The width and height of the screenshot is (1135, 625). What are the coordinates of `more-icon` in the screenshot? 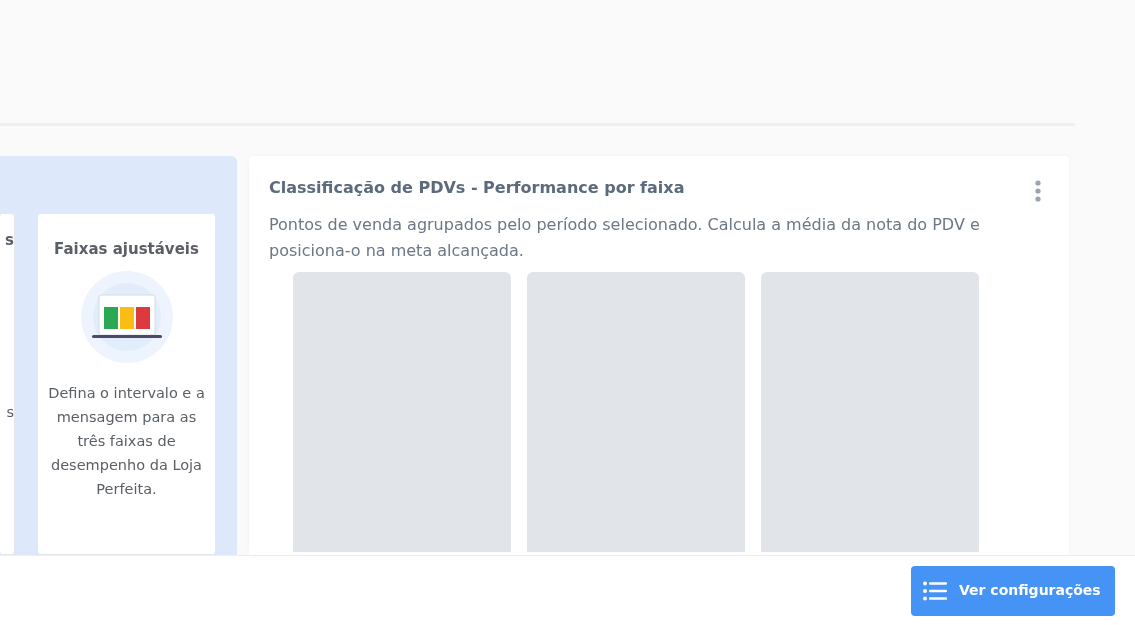 It's located at (1038, 191).